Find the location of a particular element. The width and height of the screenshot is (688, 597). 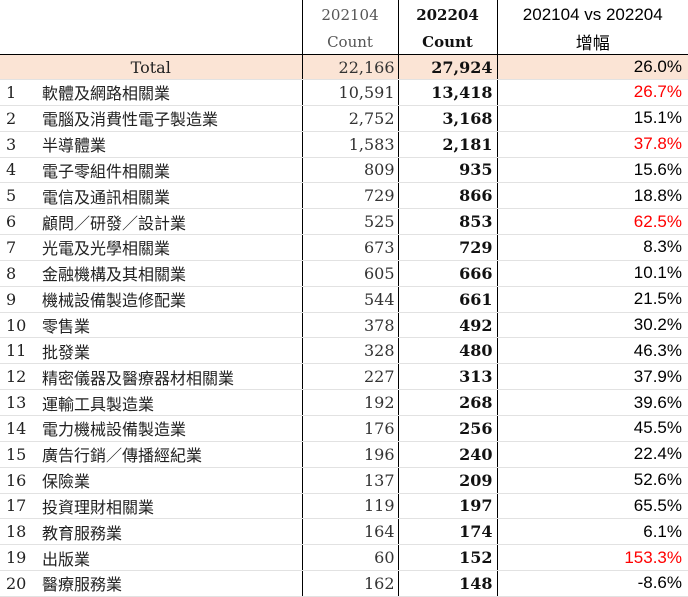

header-blank-name is located at coordinates (171, 14).